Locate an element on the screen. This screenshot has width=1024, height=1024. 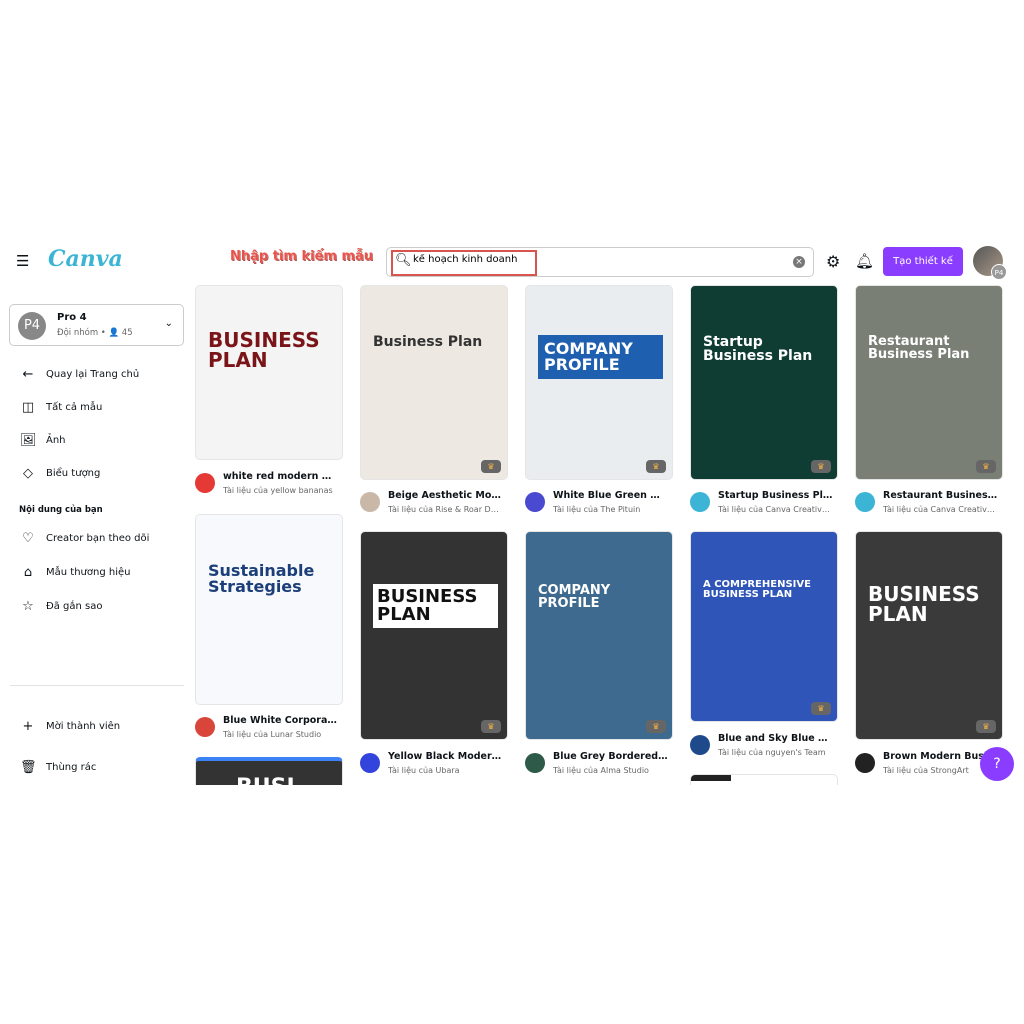
avatar: P4 is located at coordinates (990, 263).